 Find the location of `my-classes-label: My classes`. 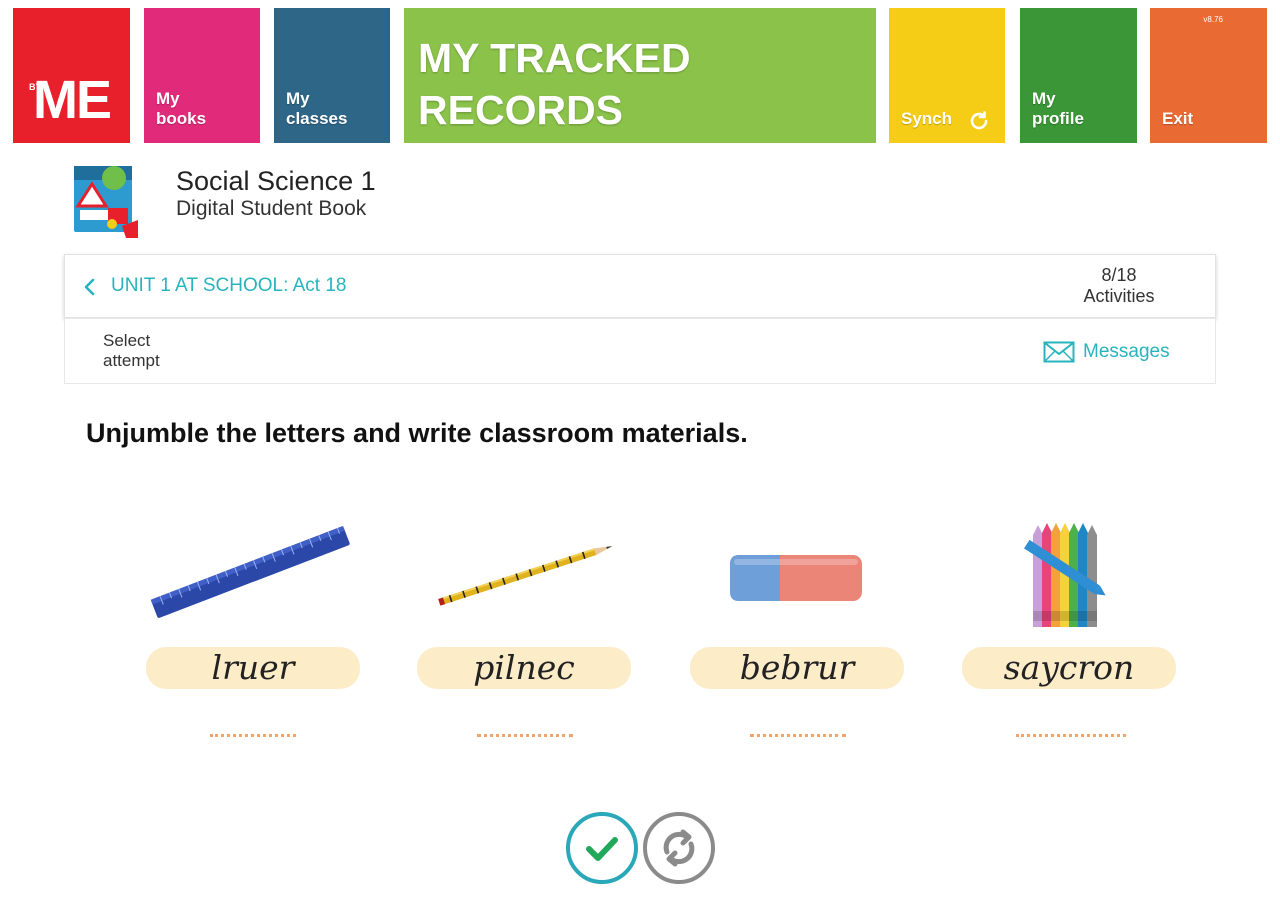

my-classes-label: My classes is located at coordinates (317, 108).